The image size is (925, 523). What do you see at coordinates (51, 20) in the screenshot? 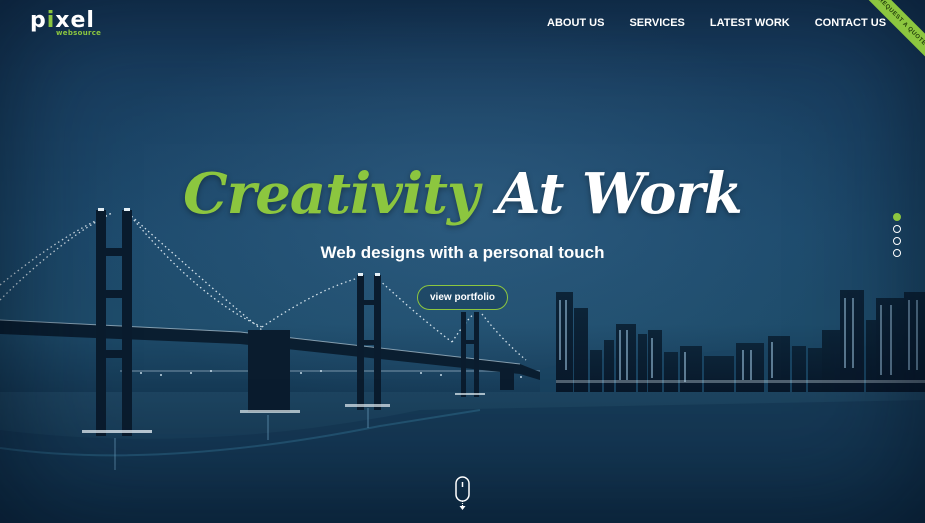
I see `logo-wordmark-dot: i` at bounding box center [51, 20].